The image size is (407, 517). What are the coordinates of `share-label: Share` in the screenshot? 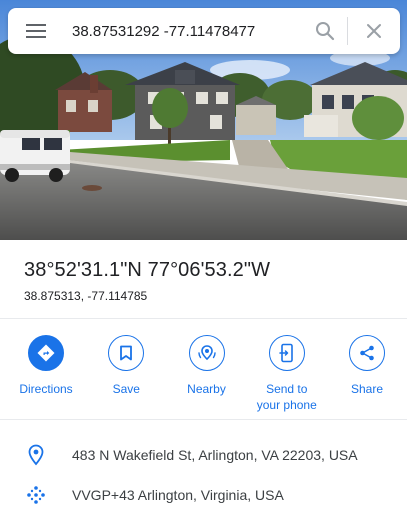 It's located at (367, 389).